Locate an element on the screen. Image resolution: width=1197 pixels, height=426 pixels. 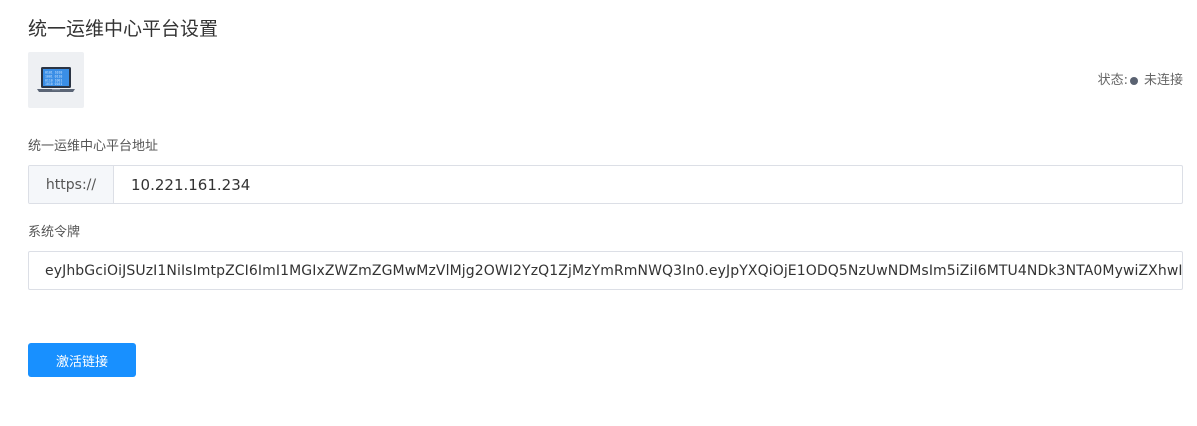
laptop-icon: 0101 1010 1001 0110 0110 1001 1010 0101 is located at coordinates (56, 79).